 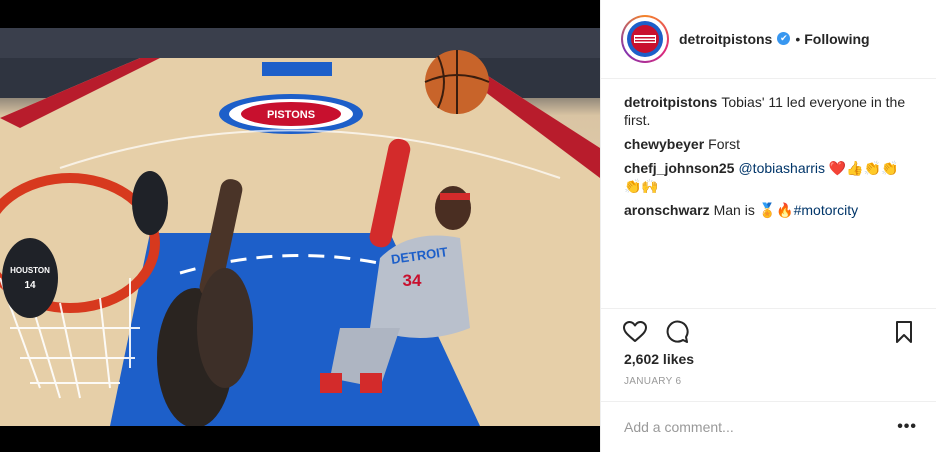 What do you see at coordinates (907, 427) in the screenshot?
I see `more-options-icon: •••` at bounding box center [907, 427].